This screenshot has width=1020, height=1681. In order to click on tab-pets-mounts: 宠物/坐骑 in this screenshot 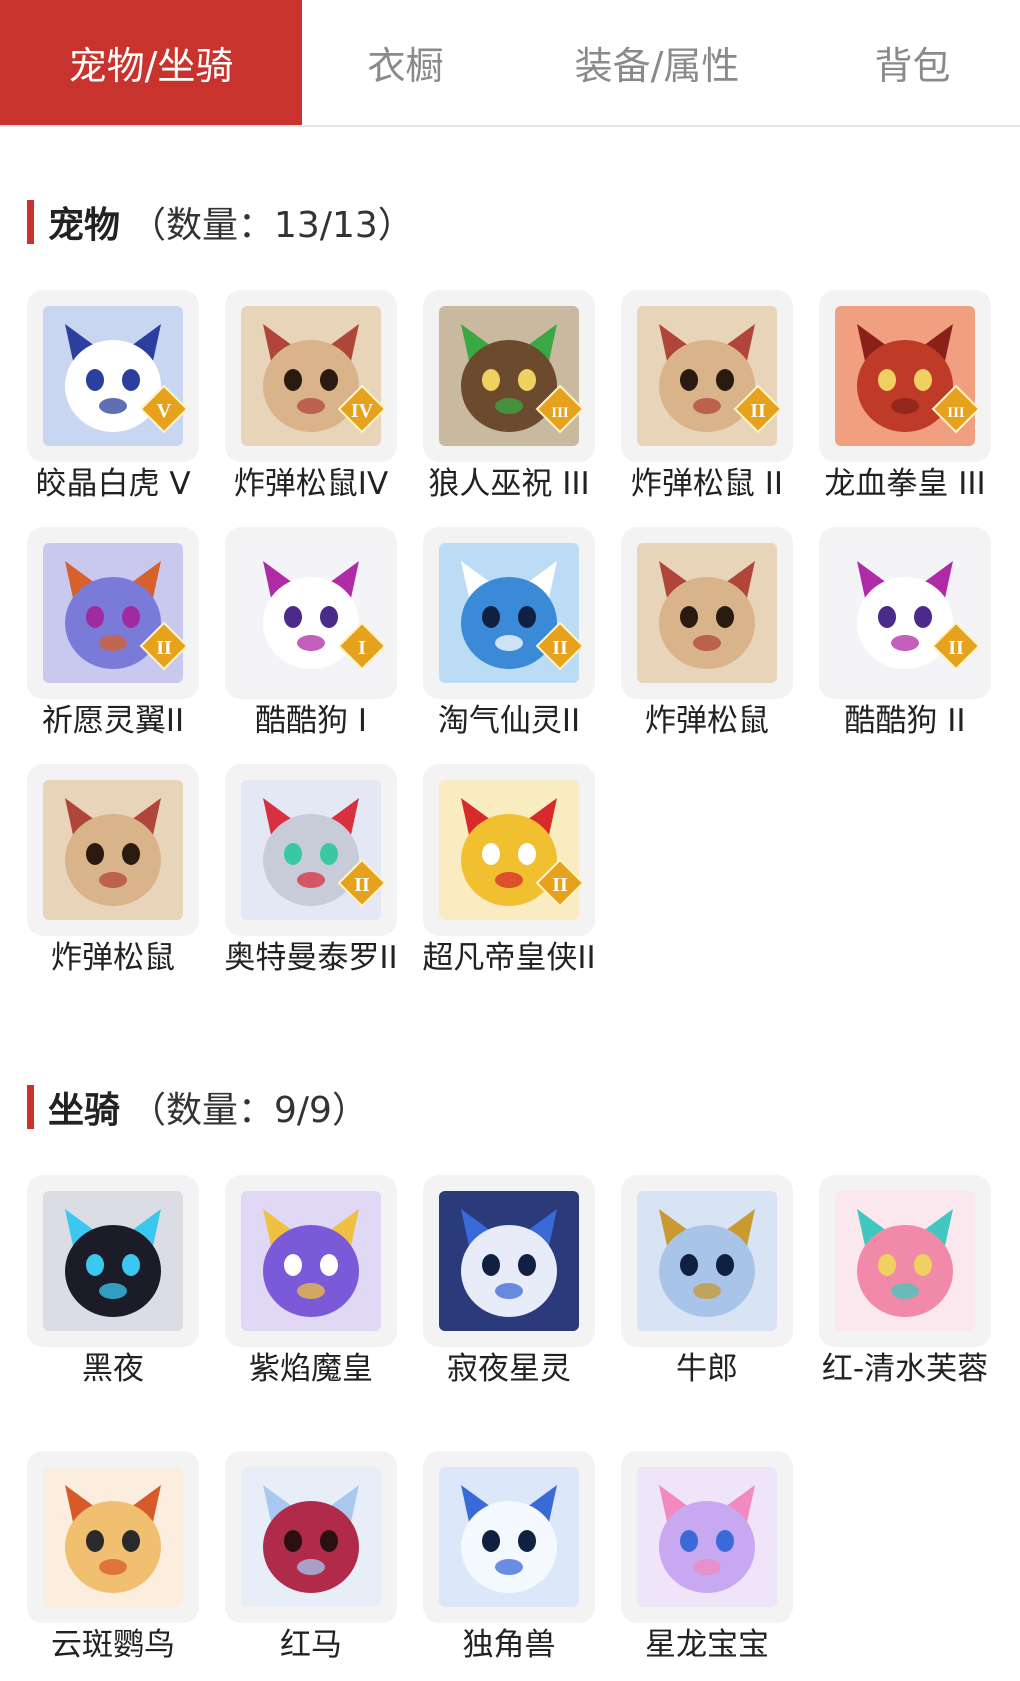, I will do `click(151, 62)`.